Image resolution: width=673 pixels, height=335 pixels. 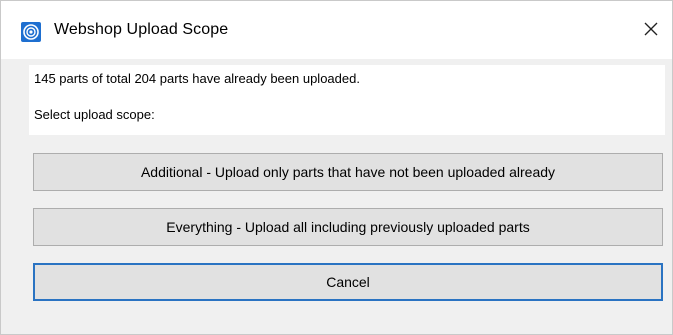 I want to click on scope-prompt-text: Select upload scope:, so click(x=94, y=114).